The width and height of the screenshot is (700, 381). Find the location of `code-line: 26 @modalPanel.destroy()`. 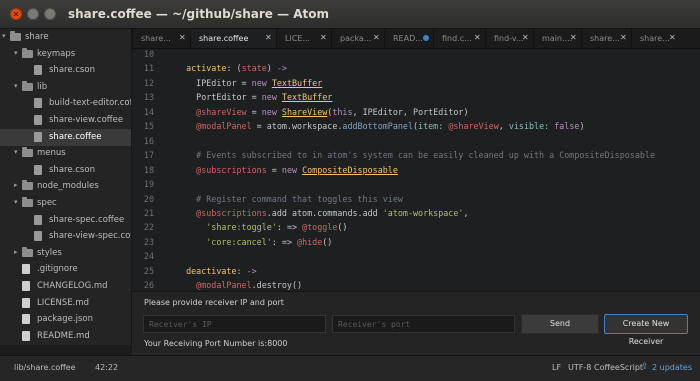

code-line: 26 @modalPanel.destroy() is located at coordinates (416, 284).